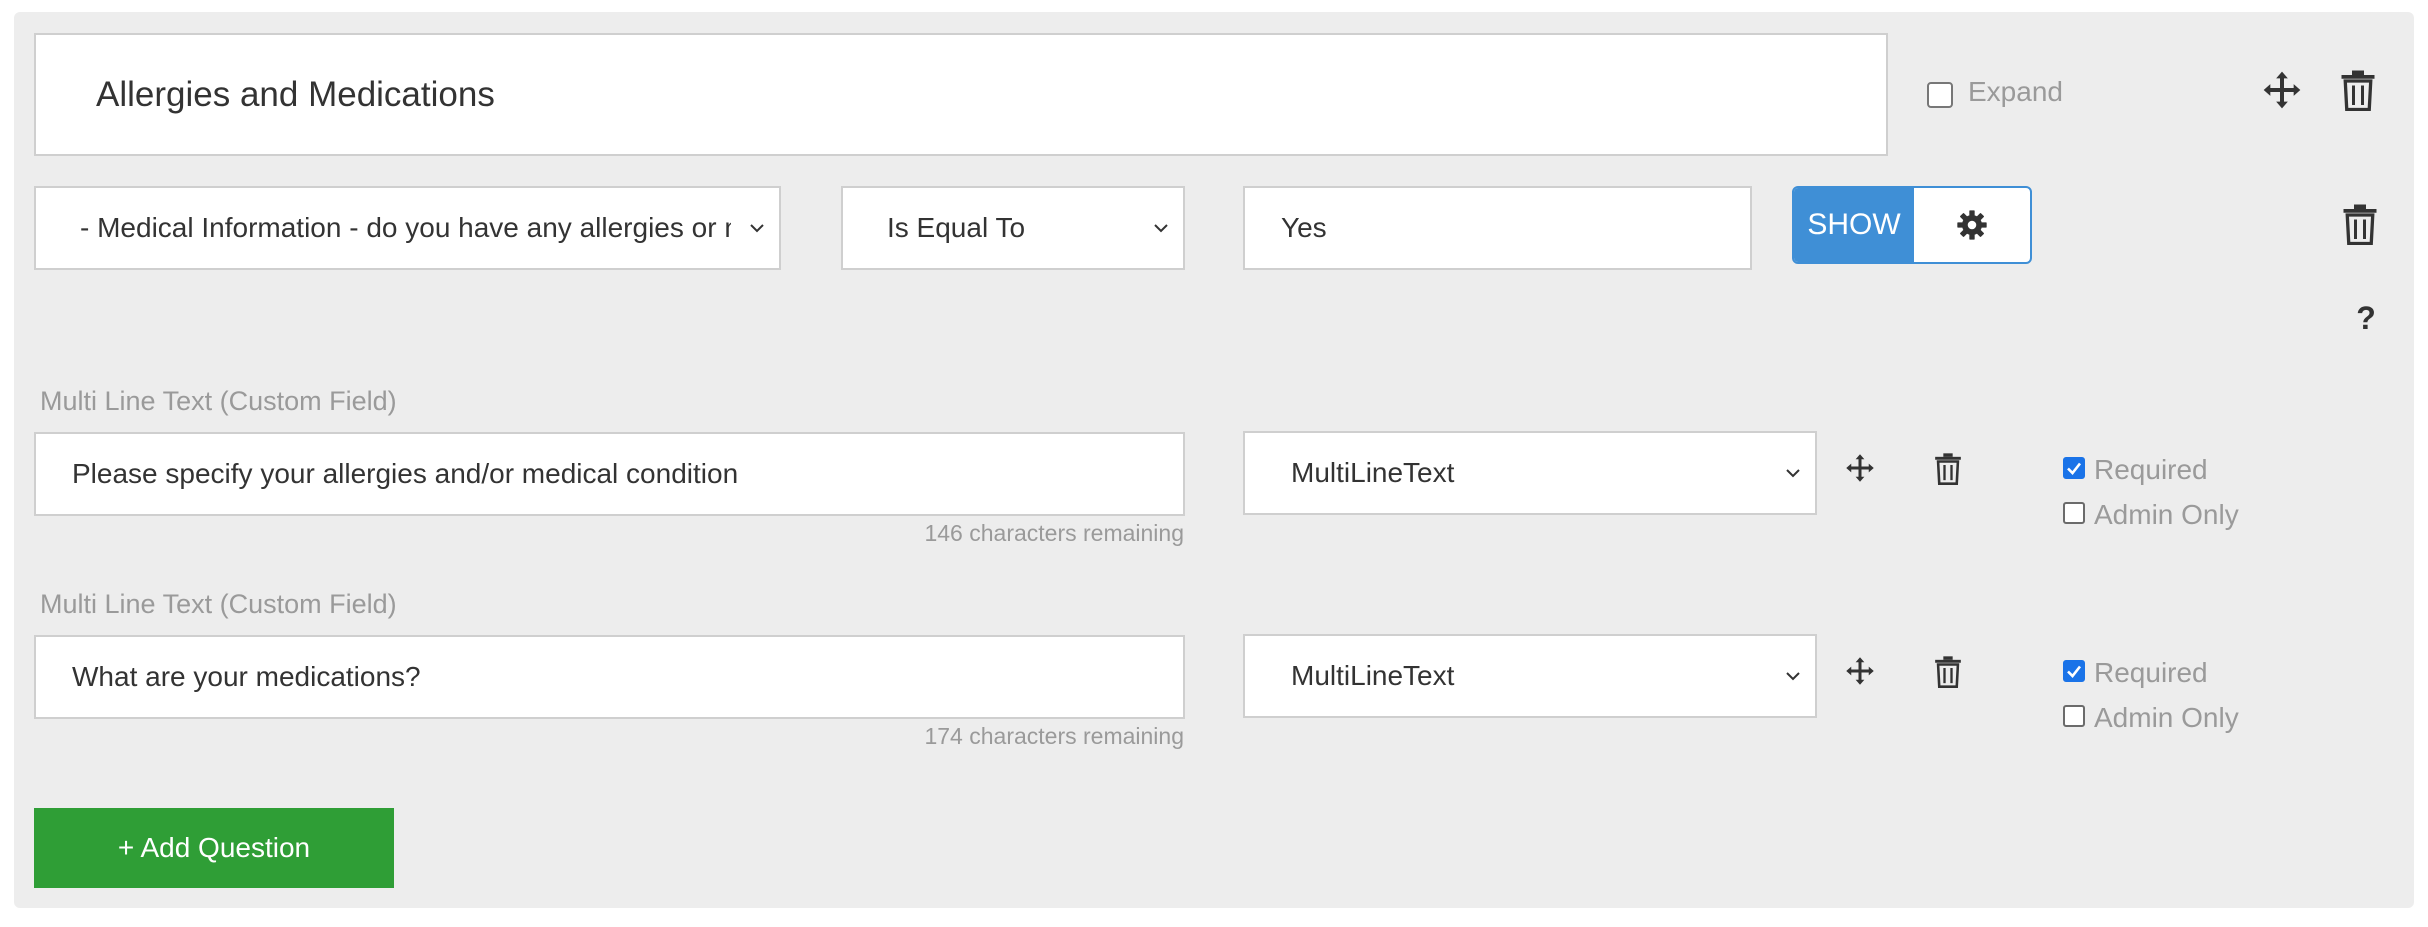  I want to click on section-delete-button, so click(2358, 90).